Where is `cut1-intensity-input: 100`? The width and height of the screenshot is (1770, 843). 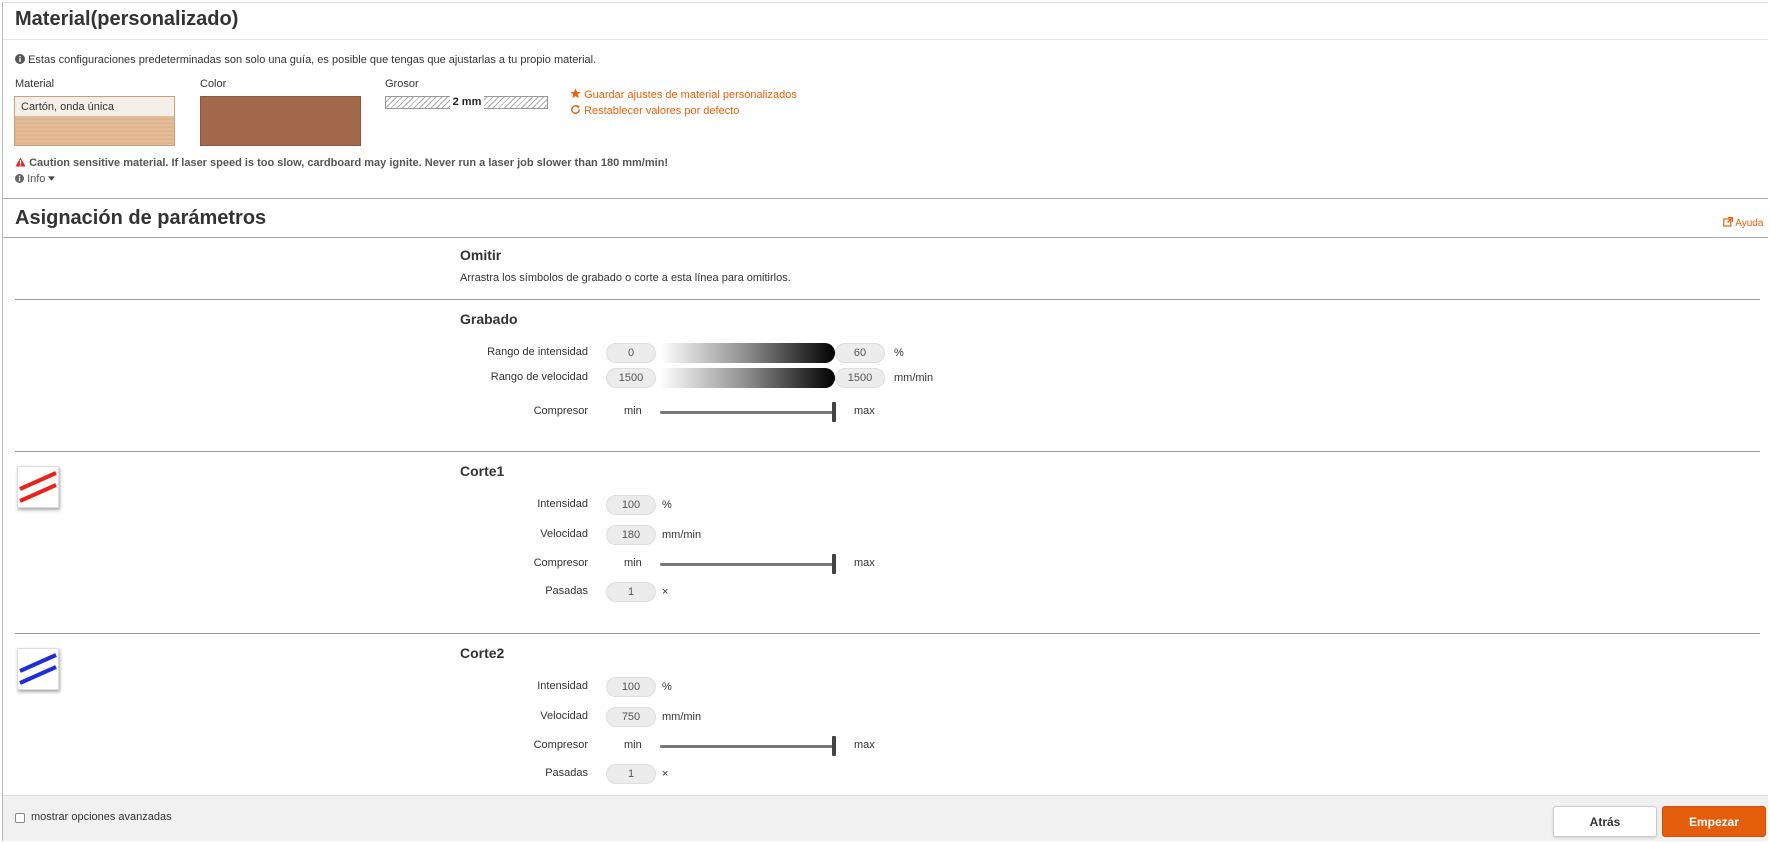
cut1-intensity-input: 100 is located at coordinates (631, 505).